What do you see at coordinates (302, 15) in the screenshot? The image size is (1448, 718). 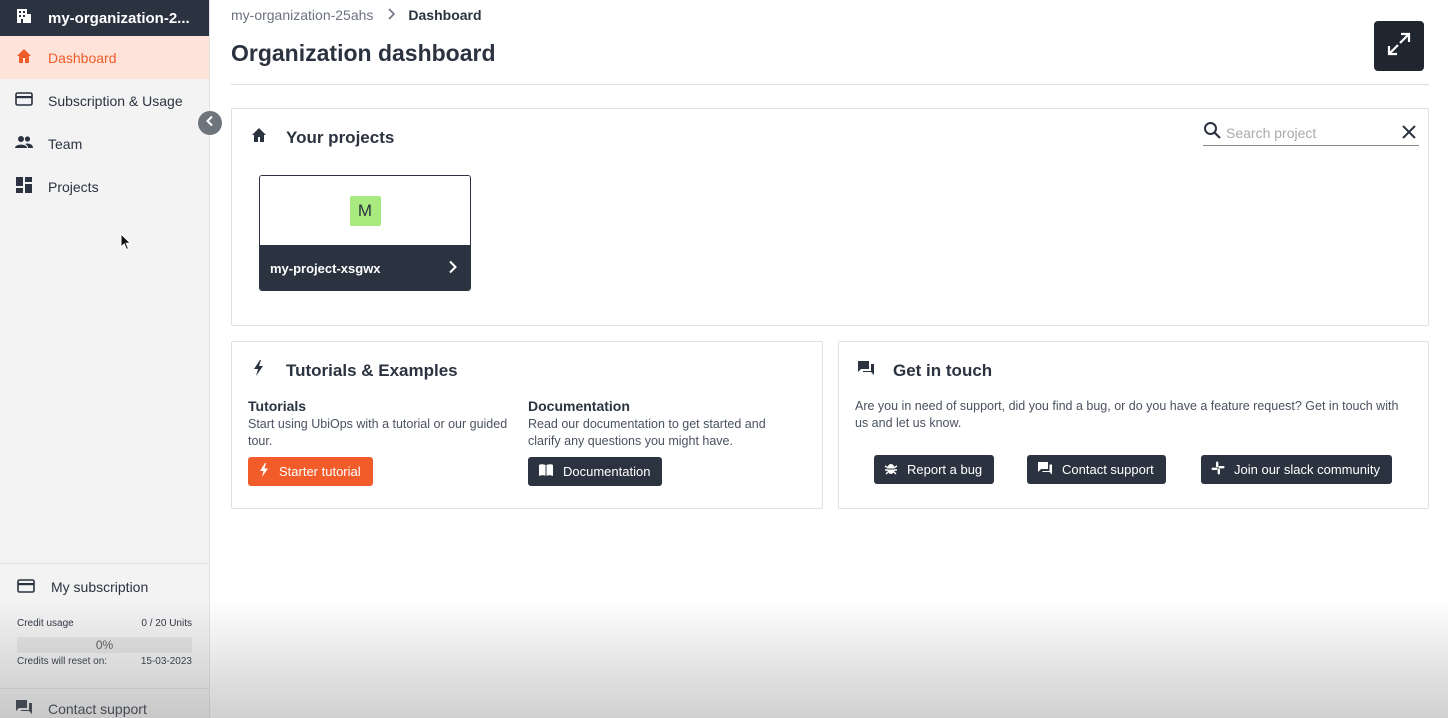 I see `breadcrumb-organization: my-organization-25ahs` at bounding box center [302, 15].